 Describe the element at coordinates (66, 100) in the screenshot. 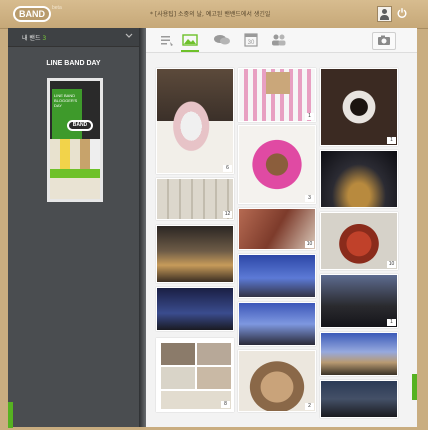

I see `cover-text: LINE BAND BLOGGER'S DAY` at that location.